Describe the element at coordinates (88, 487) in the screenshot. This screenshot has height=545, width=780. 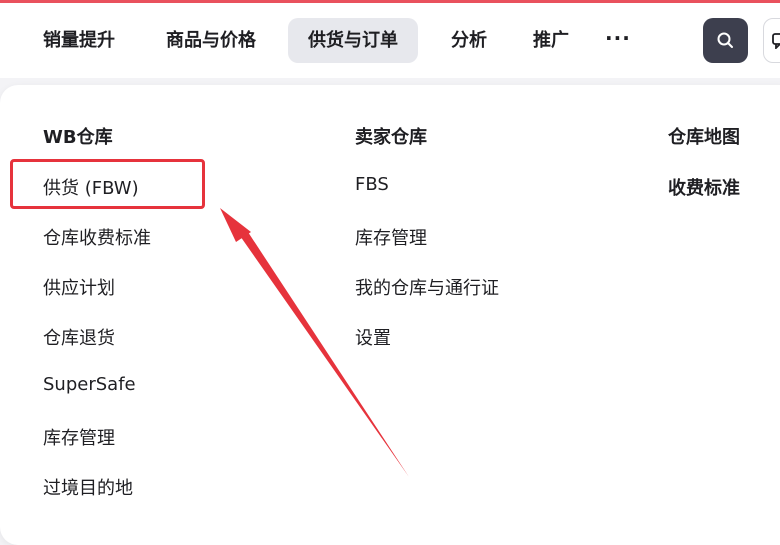
I see `menu-item-transit-destination: 过境目的地` at that location.